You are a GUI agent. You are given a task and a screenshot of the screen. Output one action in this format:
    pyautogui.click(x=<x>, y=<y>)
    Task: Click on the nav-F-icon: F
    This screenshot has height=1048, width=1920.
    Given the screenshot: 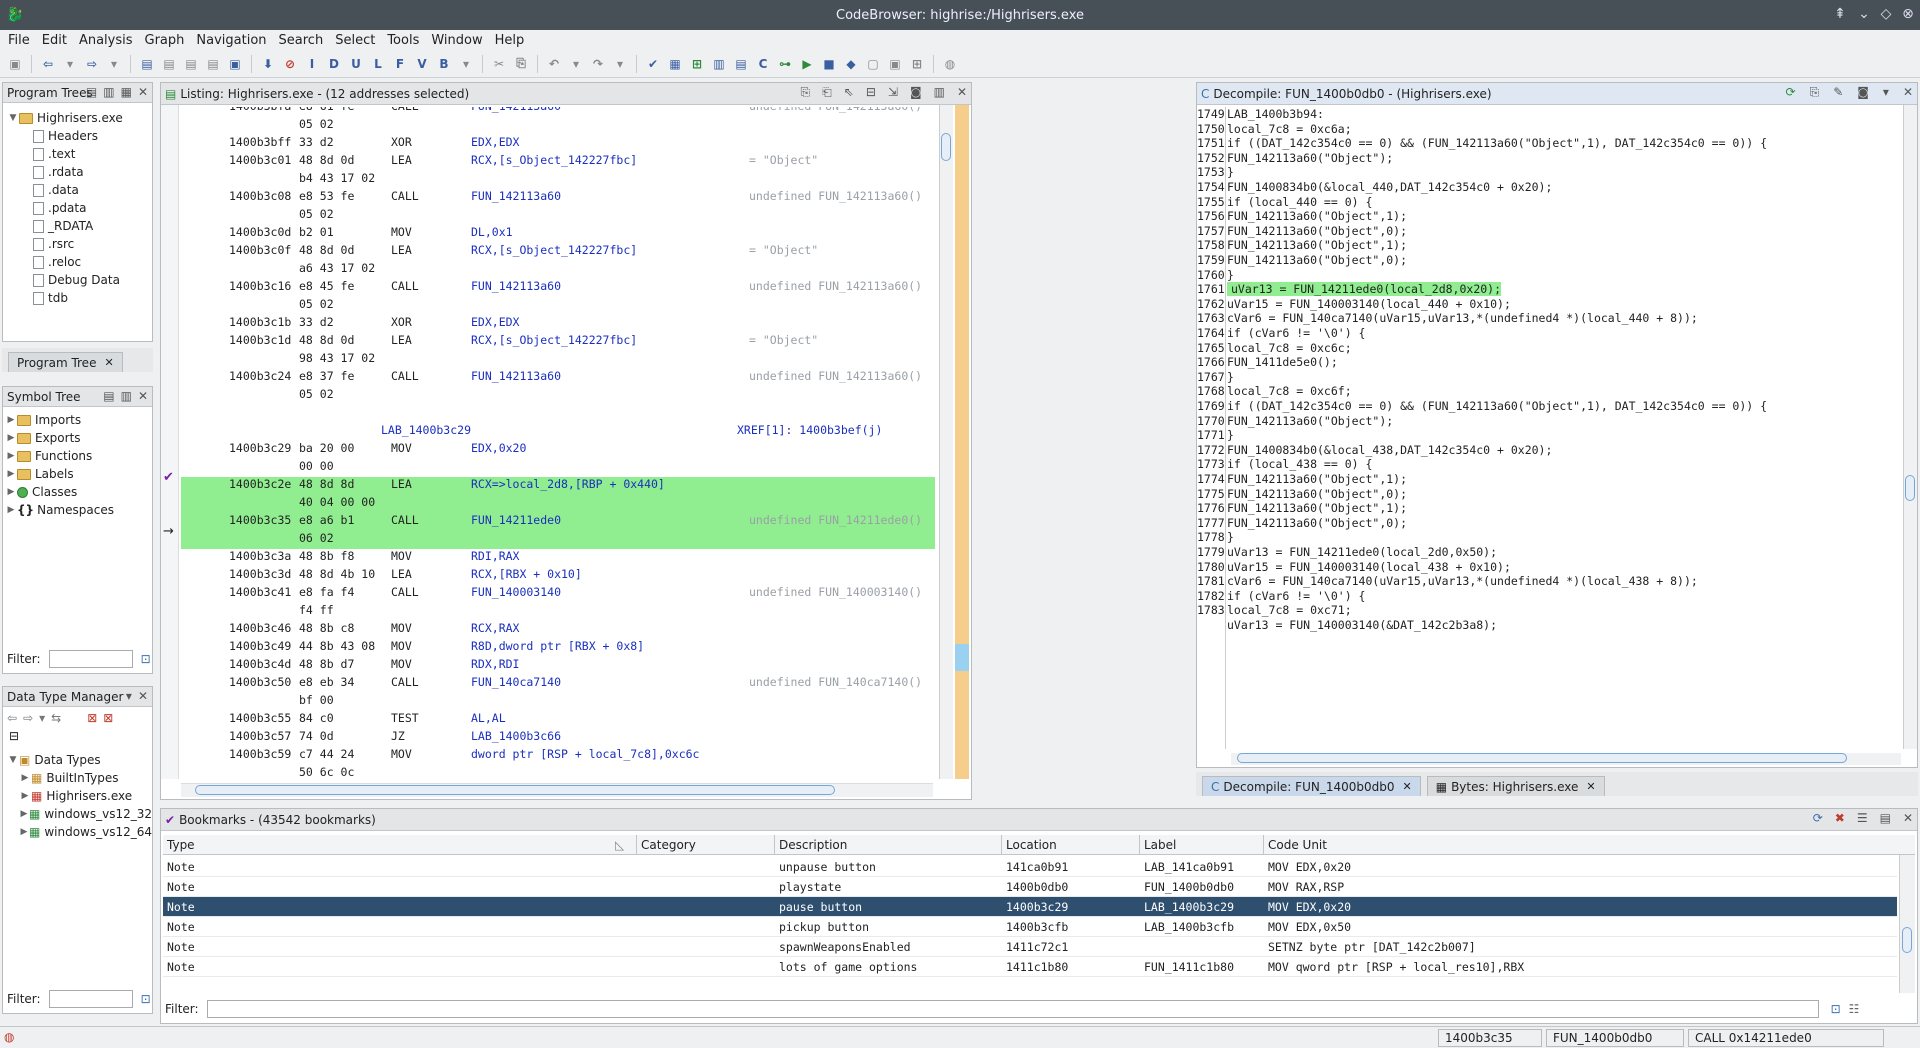 What is the action you would take?
    pyautogui.click(x=400, y=64)
    